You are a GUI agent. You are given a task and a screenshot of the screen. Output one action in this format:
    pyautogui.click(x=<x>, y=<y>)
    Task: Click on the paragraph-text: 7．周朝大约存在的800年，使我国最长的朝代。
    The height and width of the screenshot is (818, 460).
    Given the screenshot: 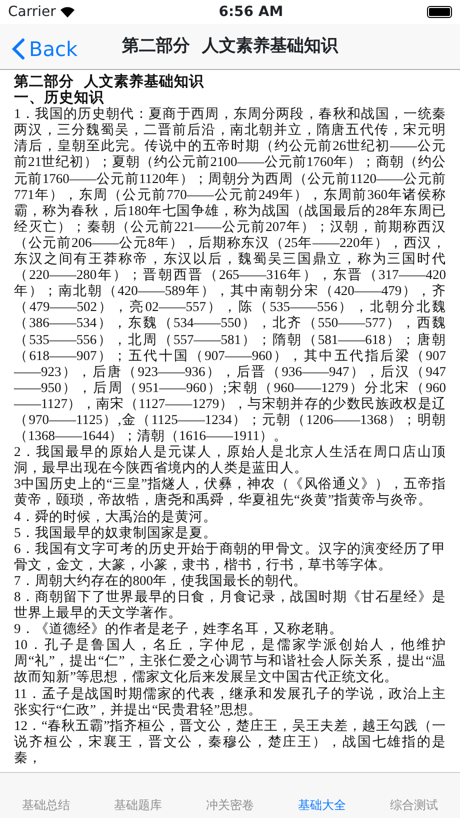 What is the action you would take?
    pyautogui.click(x=161, y=580)
    